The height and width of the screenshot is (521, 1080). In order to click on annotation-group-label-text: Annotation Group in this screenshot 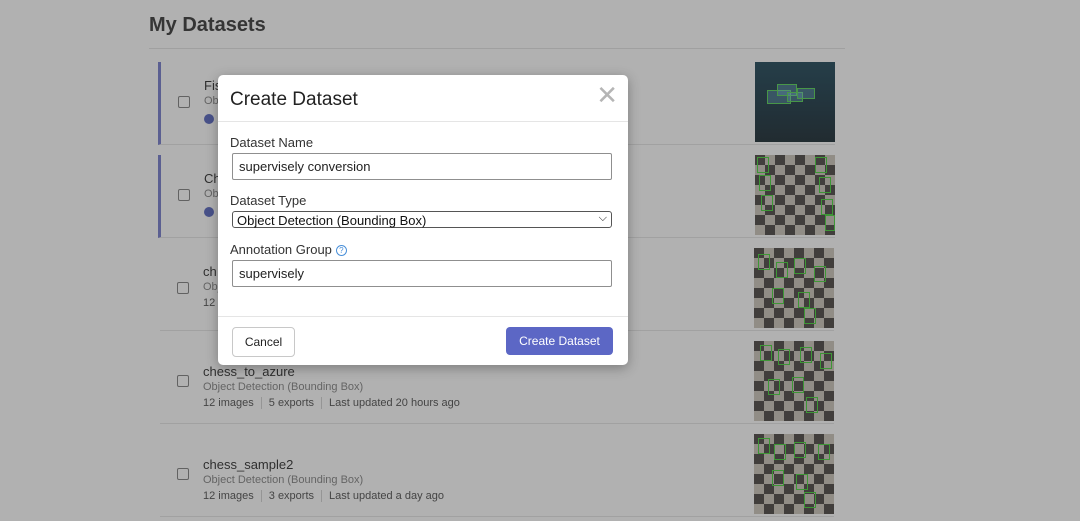, I will do `click(281, 249)`.